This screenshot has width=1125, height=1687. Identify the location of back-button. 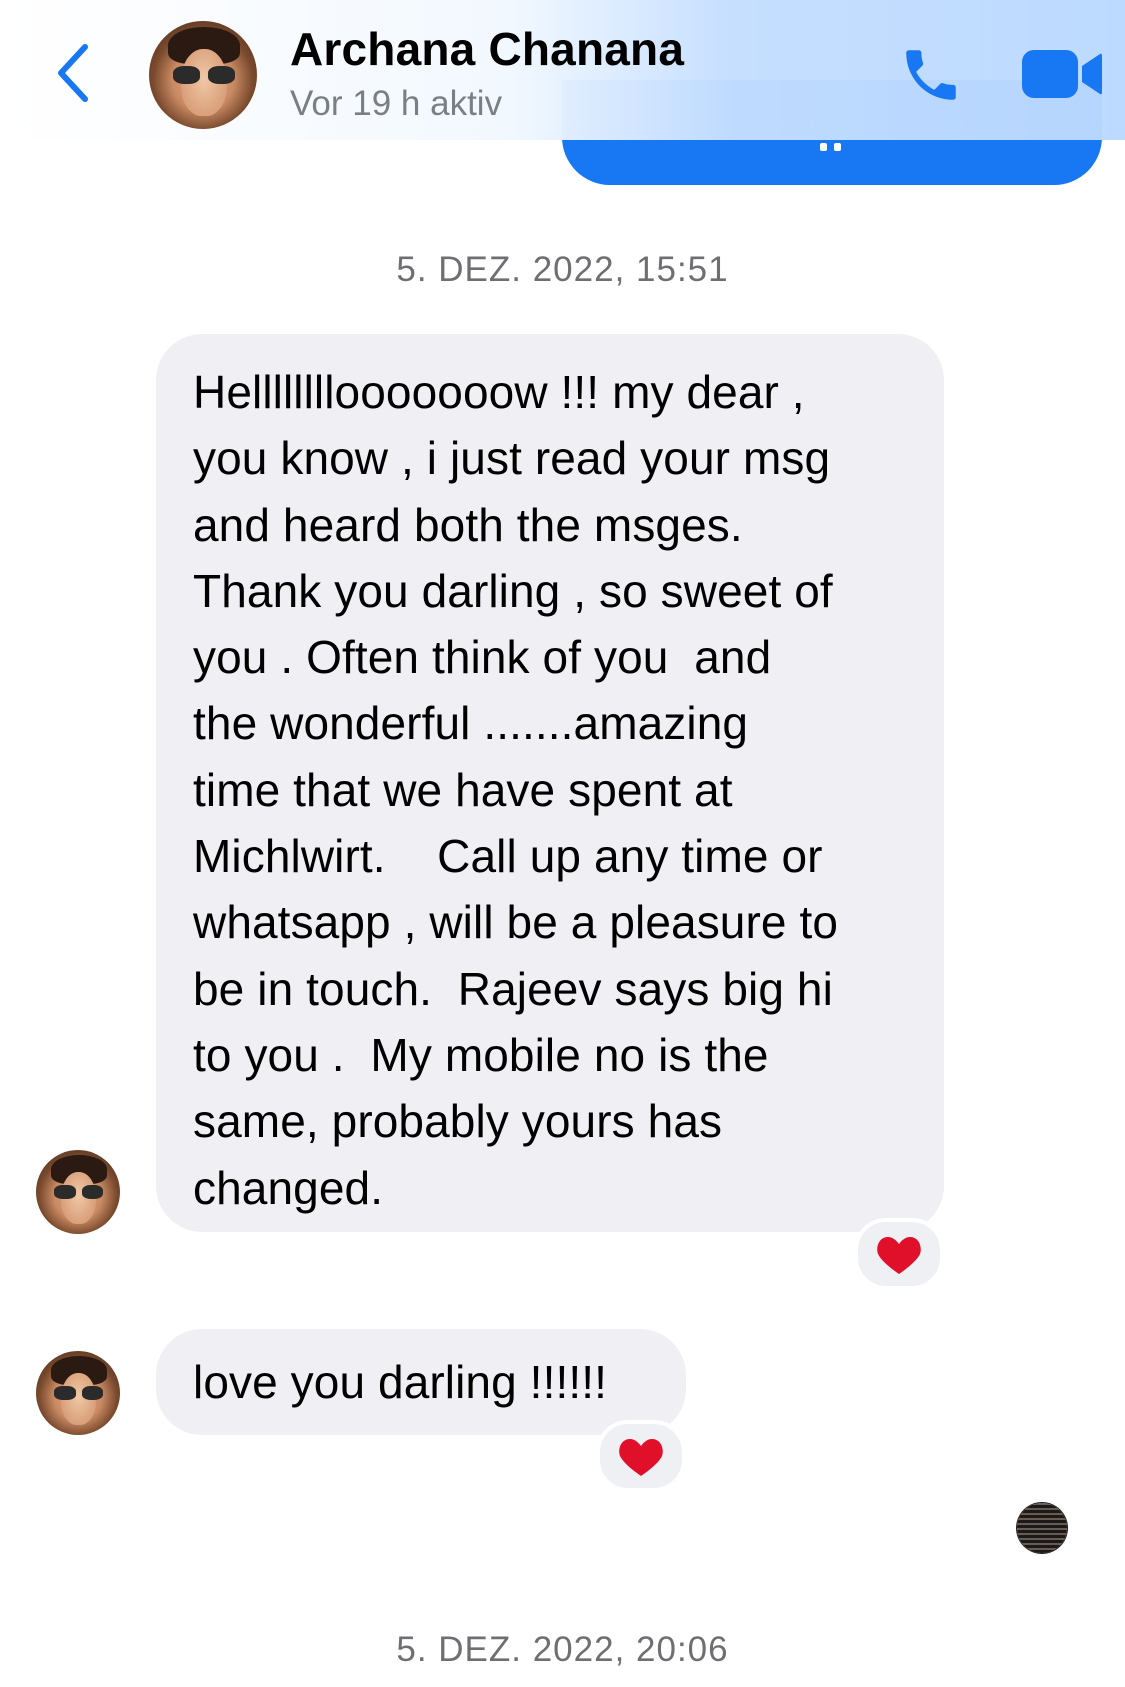
(73, 73).